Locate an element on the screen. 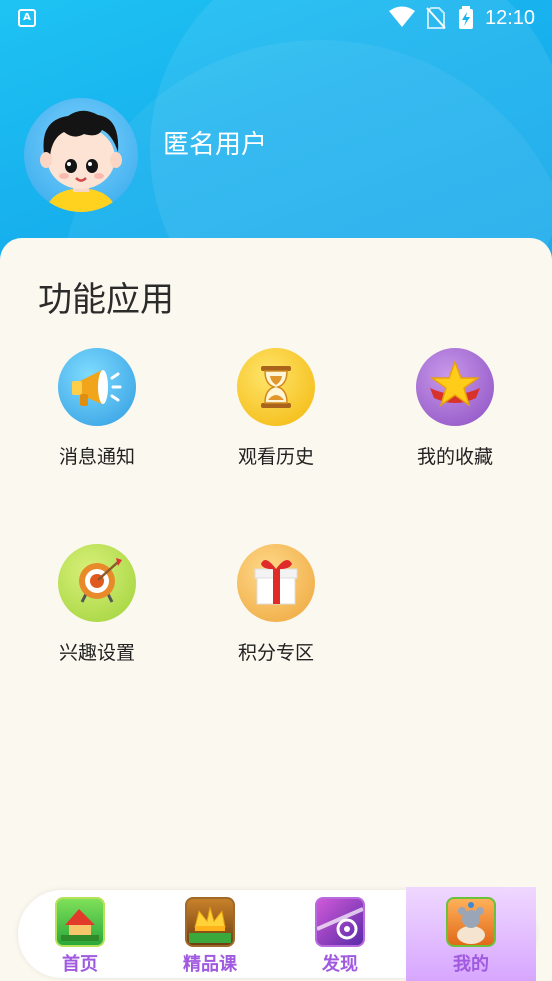 The width and height of the screenshot is (552, 981). mine-tab-icon is located at coordinates (471, 922).